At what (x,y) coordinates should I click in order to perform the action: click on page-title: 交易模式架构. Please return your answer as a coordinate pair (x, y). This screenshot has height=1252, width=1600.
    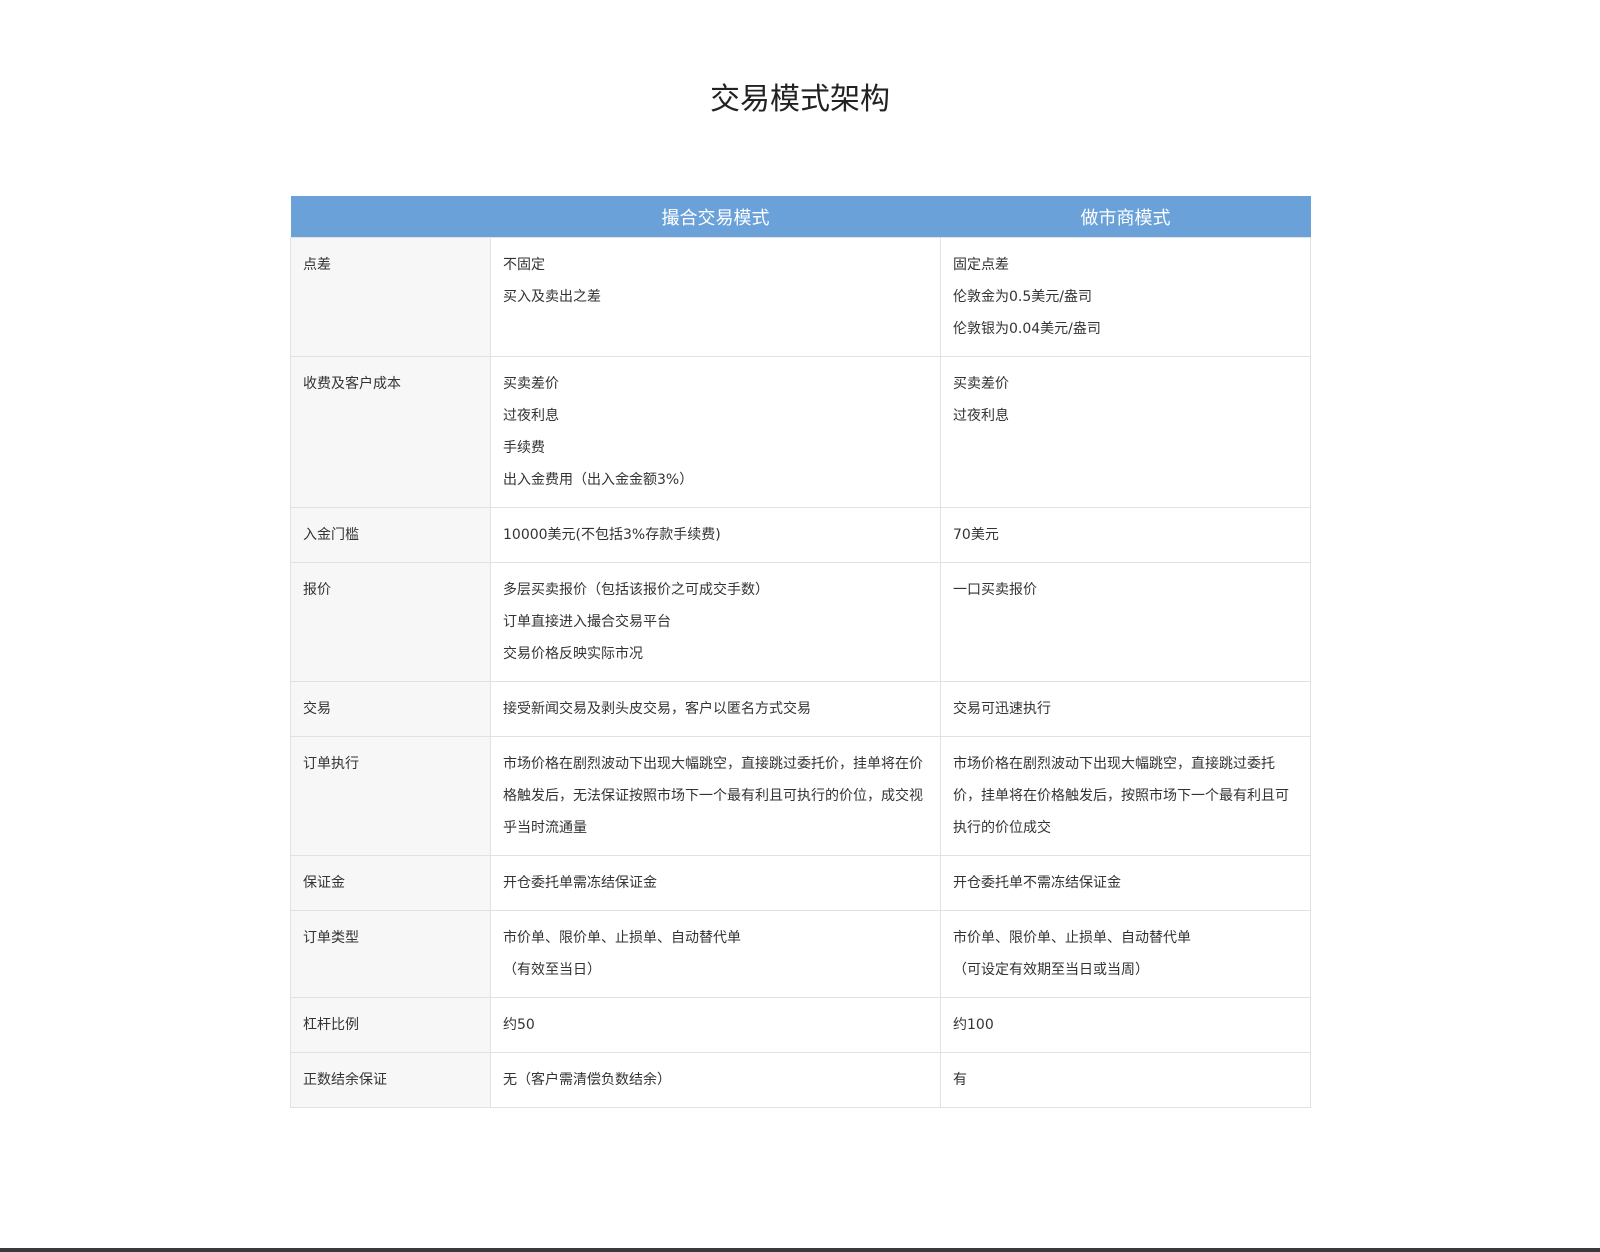
    Looking at the image, I should click on (800, 99).